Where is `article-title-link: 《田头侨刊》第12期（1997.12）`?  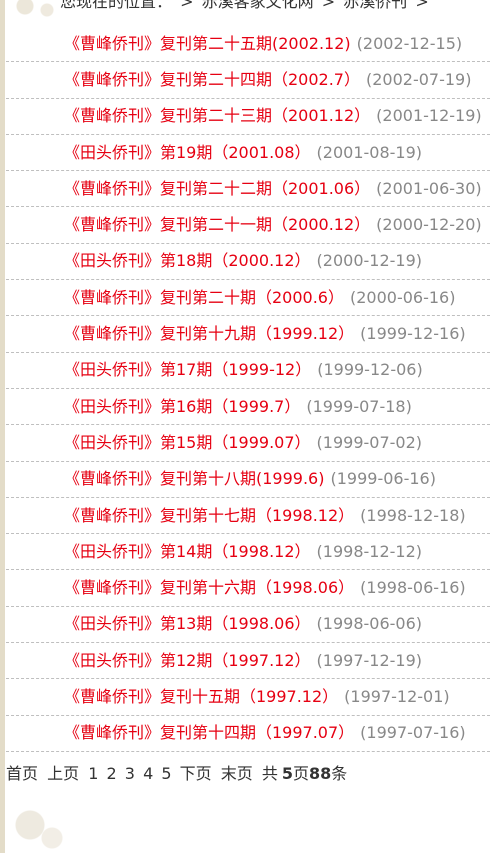
article-title-link: 《田头侨刊》第12期（1997.12） is located at coordinates (187, 660).